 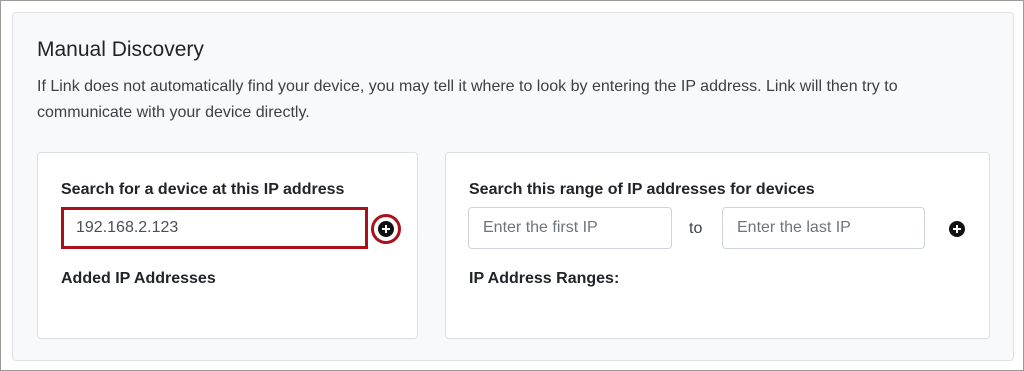 What do you see at coordinates (544, 278) in the screenshot?
I see `ip-address-ranges-heading: IP Address Ranges:` at bounding box center [544, 278].